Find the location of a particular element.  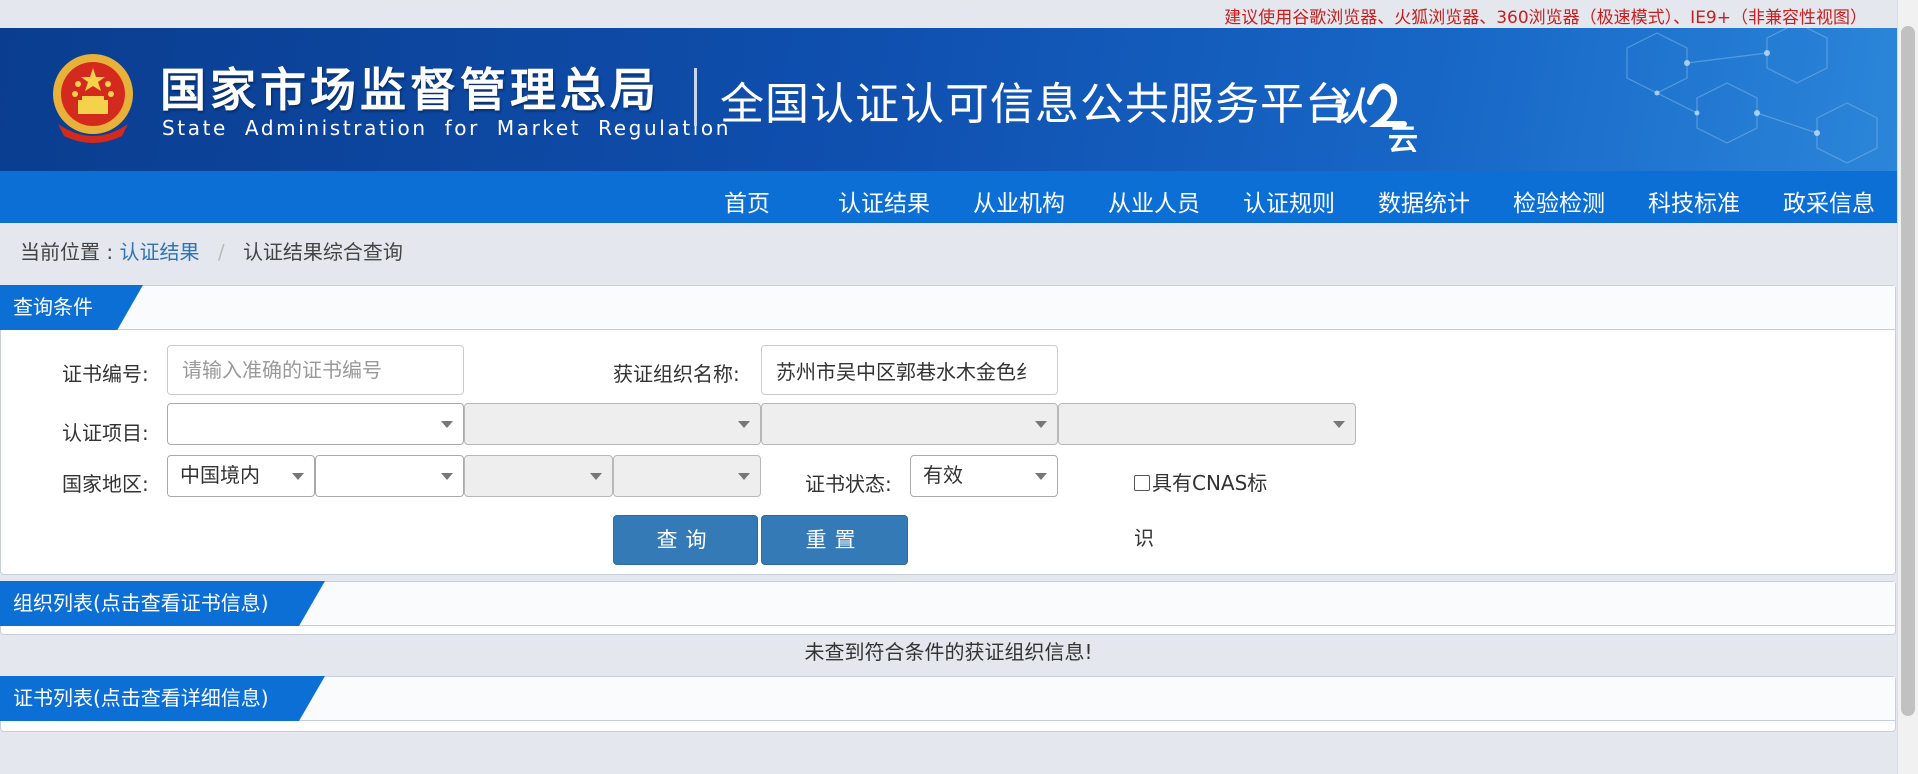

platform-title: 全国认证认可信息公共服务平台 is located at coordinates (1035, 104).